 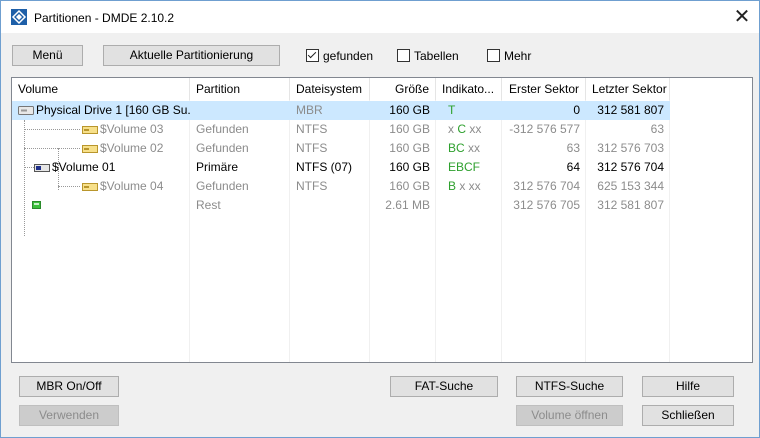 What do you see at coordinates (380, 17) in the screenshot?
I see `title-bar: Partitionen - DMDE 2.10.2 ✕` at bounding box center [380, 17].